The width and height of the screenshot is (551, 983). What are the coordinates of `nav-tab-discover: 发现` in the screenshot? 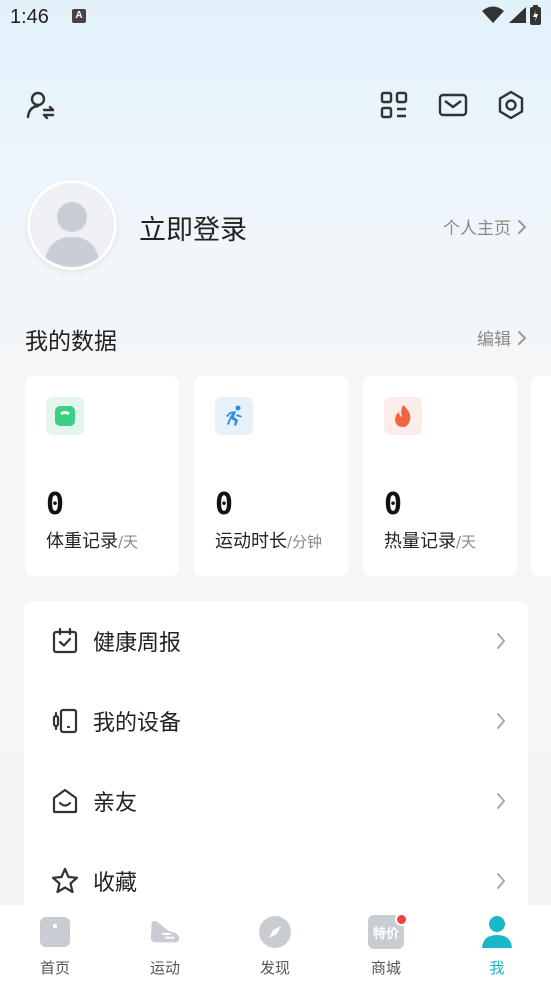 It's located at (275, 944).